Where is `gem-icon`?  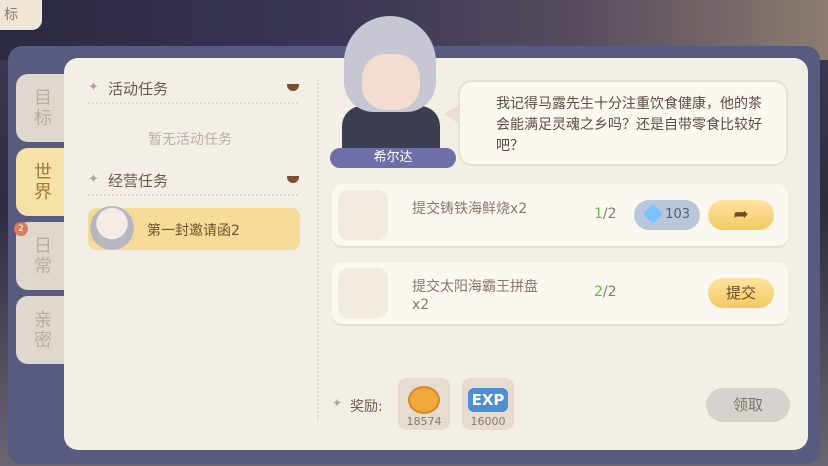 gem-icon is located at coordinates (653, 214).